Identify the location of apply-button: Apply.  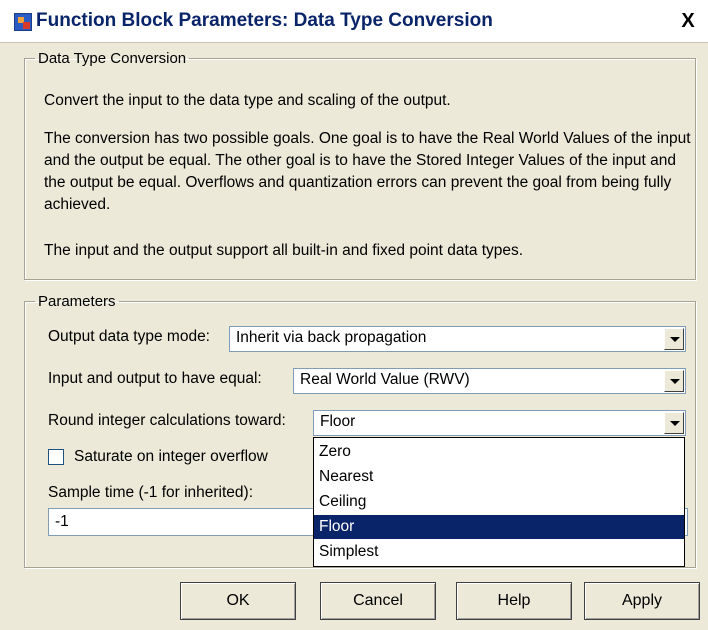
(642, 601).